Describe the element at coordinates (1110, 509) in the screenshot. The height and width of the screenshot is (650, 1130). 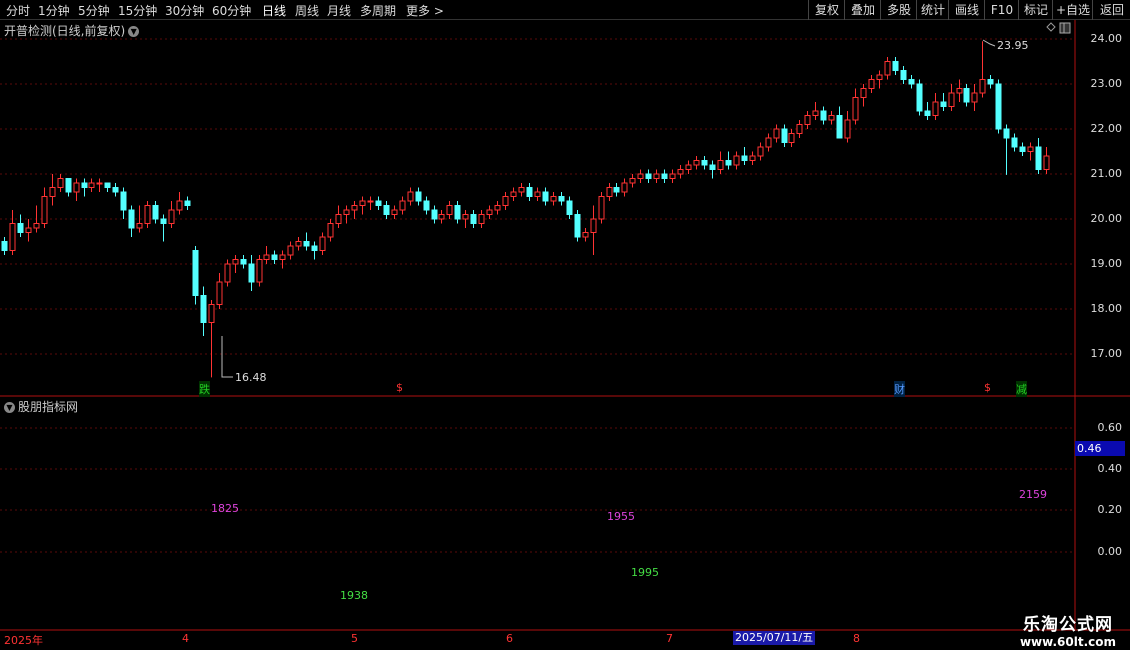
I see `ind-y-tick: 0.20` at that location.